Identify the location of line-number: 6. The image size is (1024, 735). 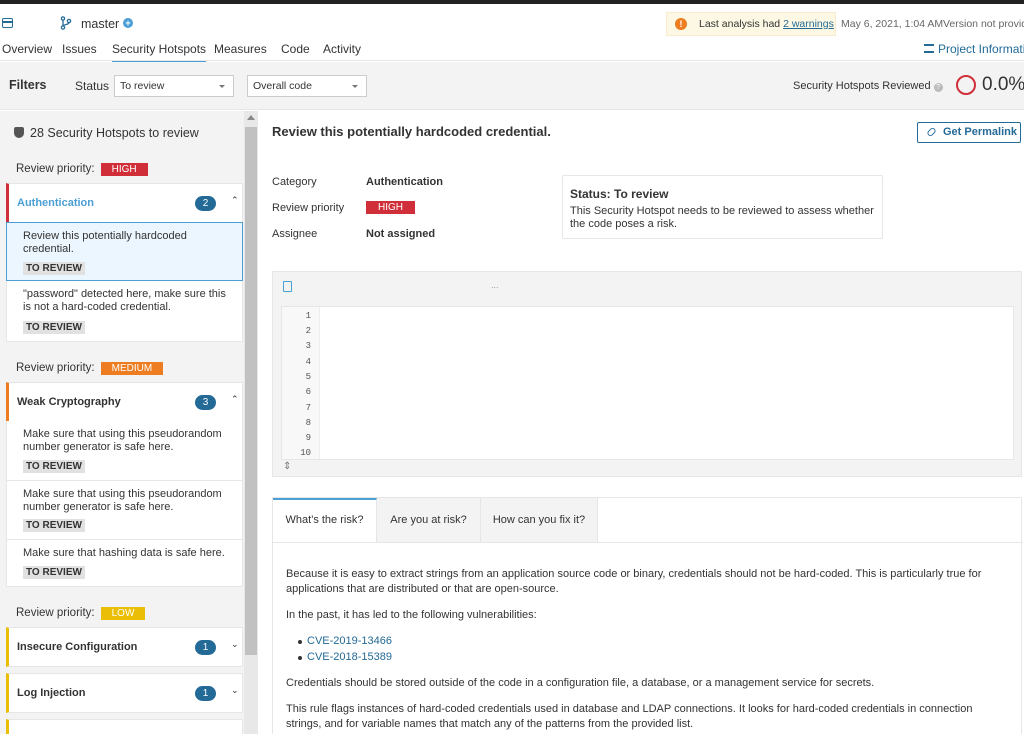
(308, 392).